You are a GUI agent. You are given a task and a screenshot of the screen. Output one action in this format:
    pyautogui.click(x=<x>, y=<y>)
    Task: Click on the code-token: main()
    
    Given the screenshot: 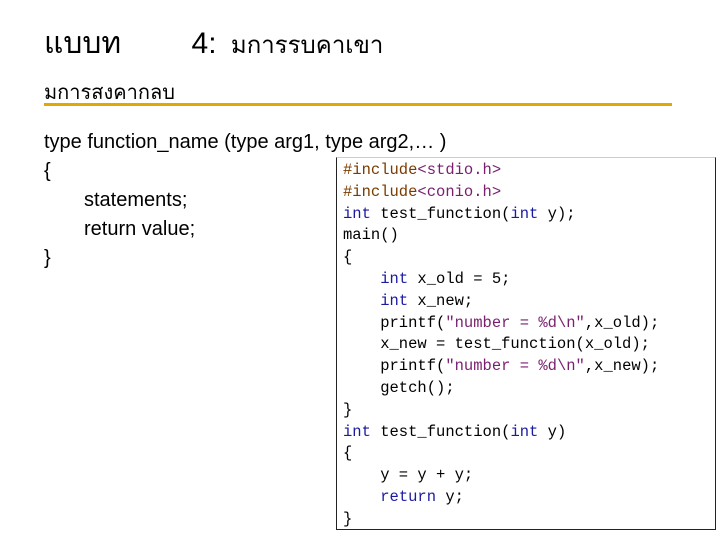 What is the action you would take?
    pyautogui.click(x=371, y=235)
    